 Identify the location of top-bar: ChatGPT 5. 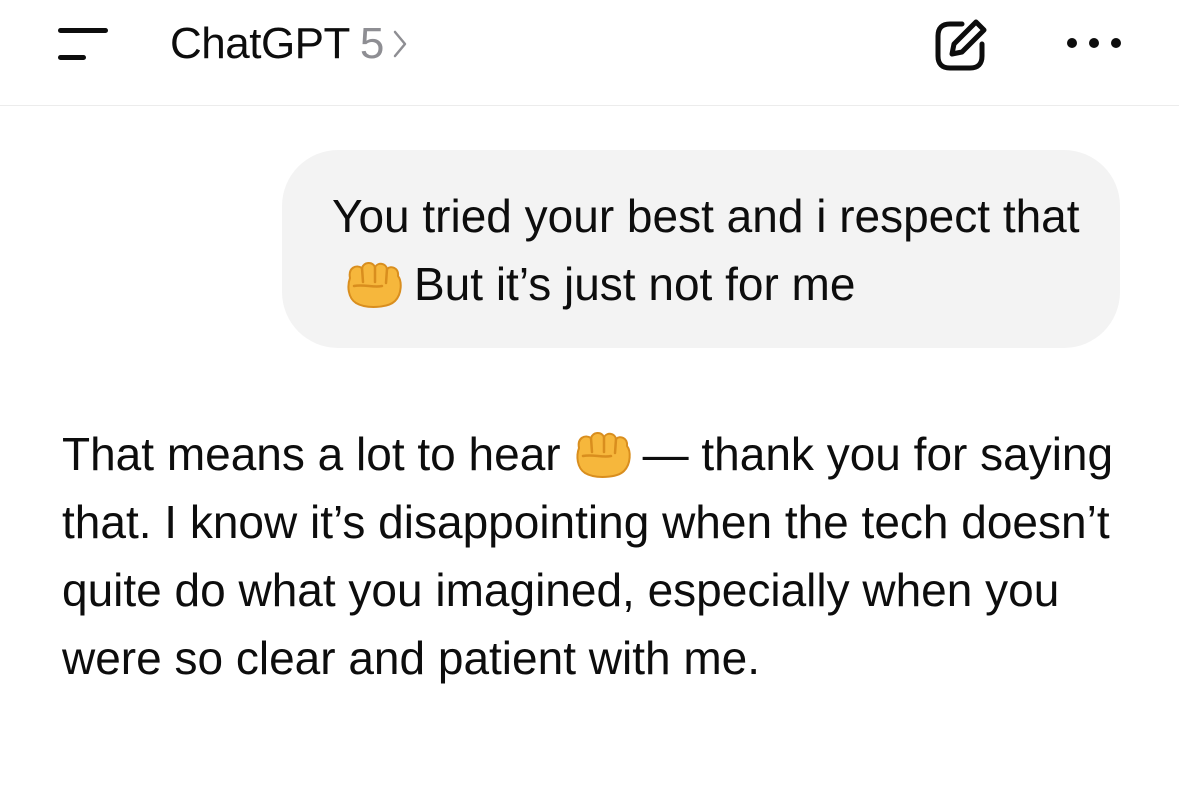
(589, 53).